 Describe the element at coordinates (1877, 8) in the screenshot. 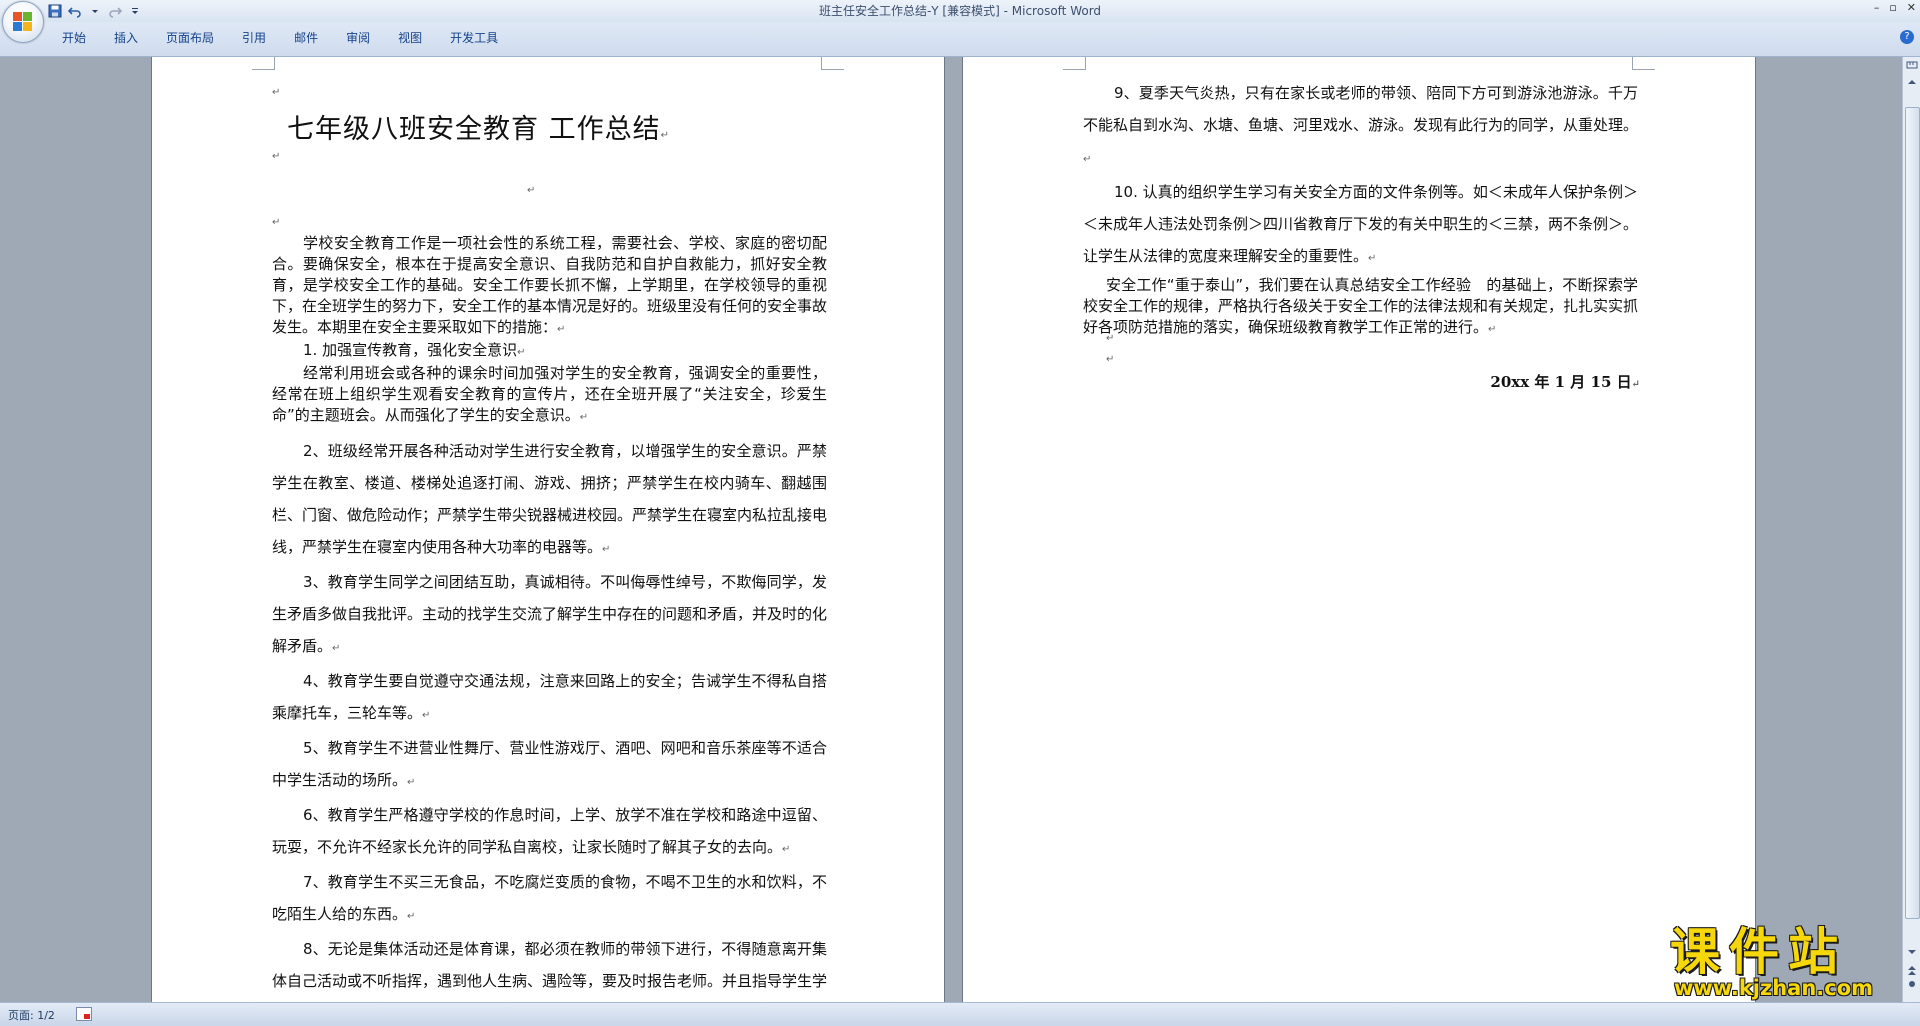

I see `minimize-button: –` at that location.